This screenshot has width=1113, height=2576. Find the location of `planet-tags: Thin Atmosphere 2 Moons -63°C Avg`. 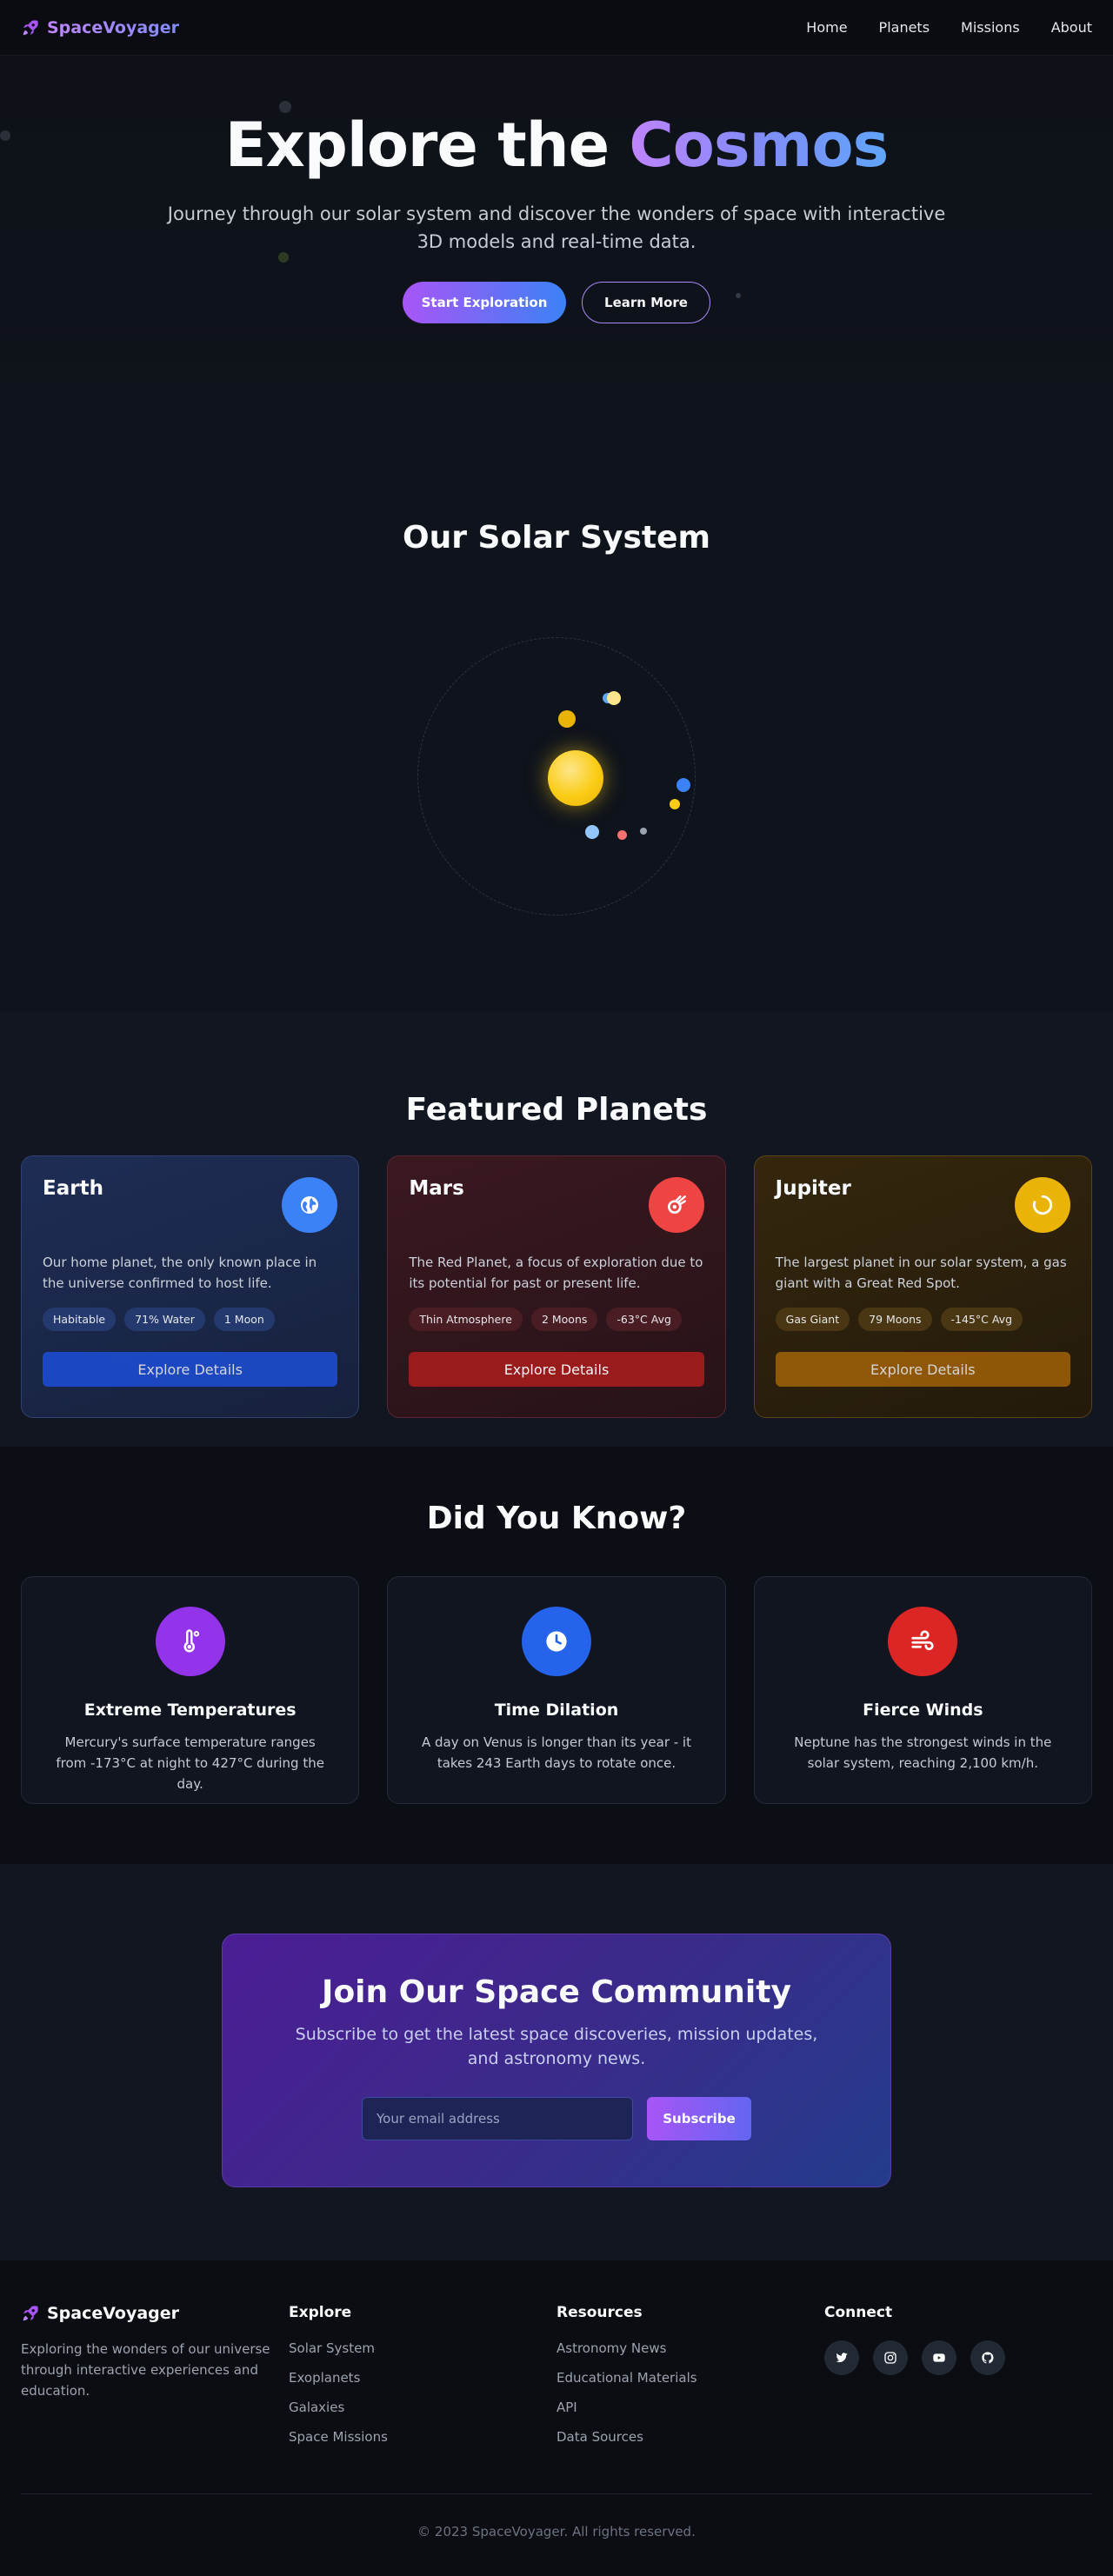

planet-tags: Thin Atmosphere 2 Moons -63°C Avg is located at coordinates (556, 1319).